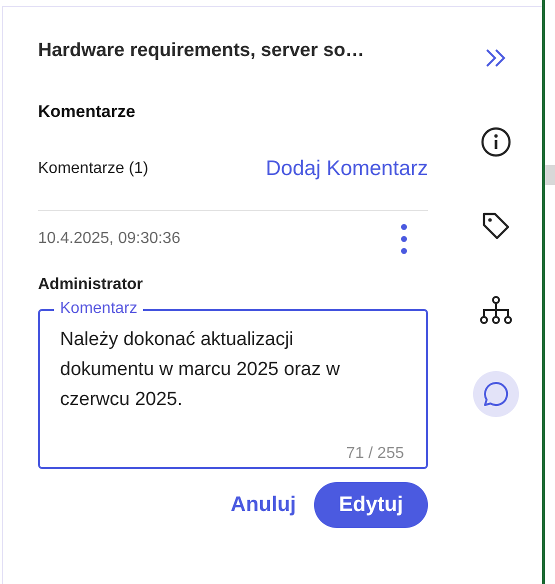 Image resolution: width=555 pixels, height=584 pixels. I want to click on comment-count: Komentarze (1), so click(93, 169).